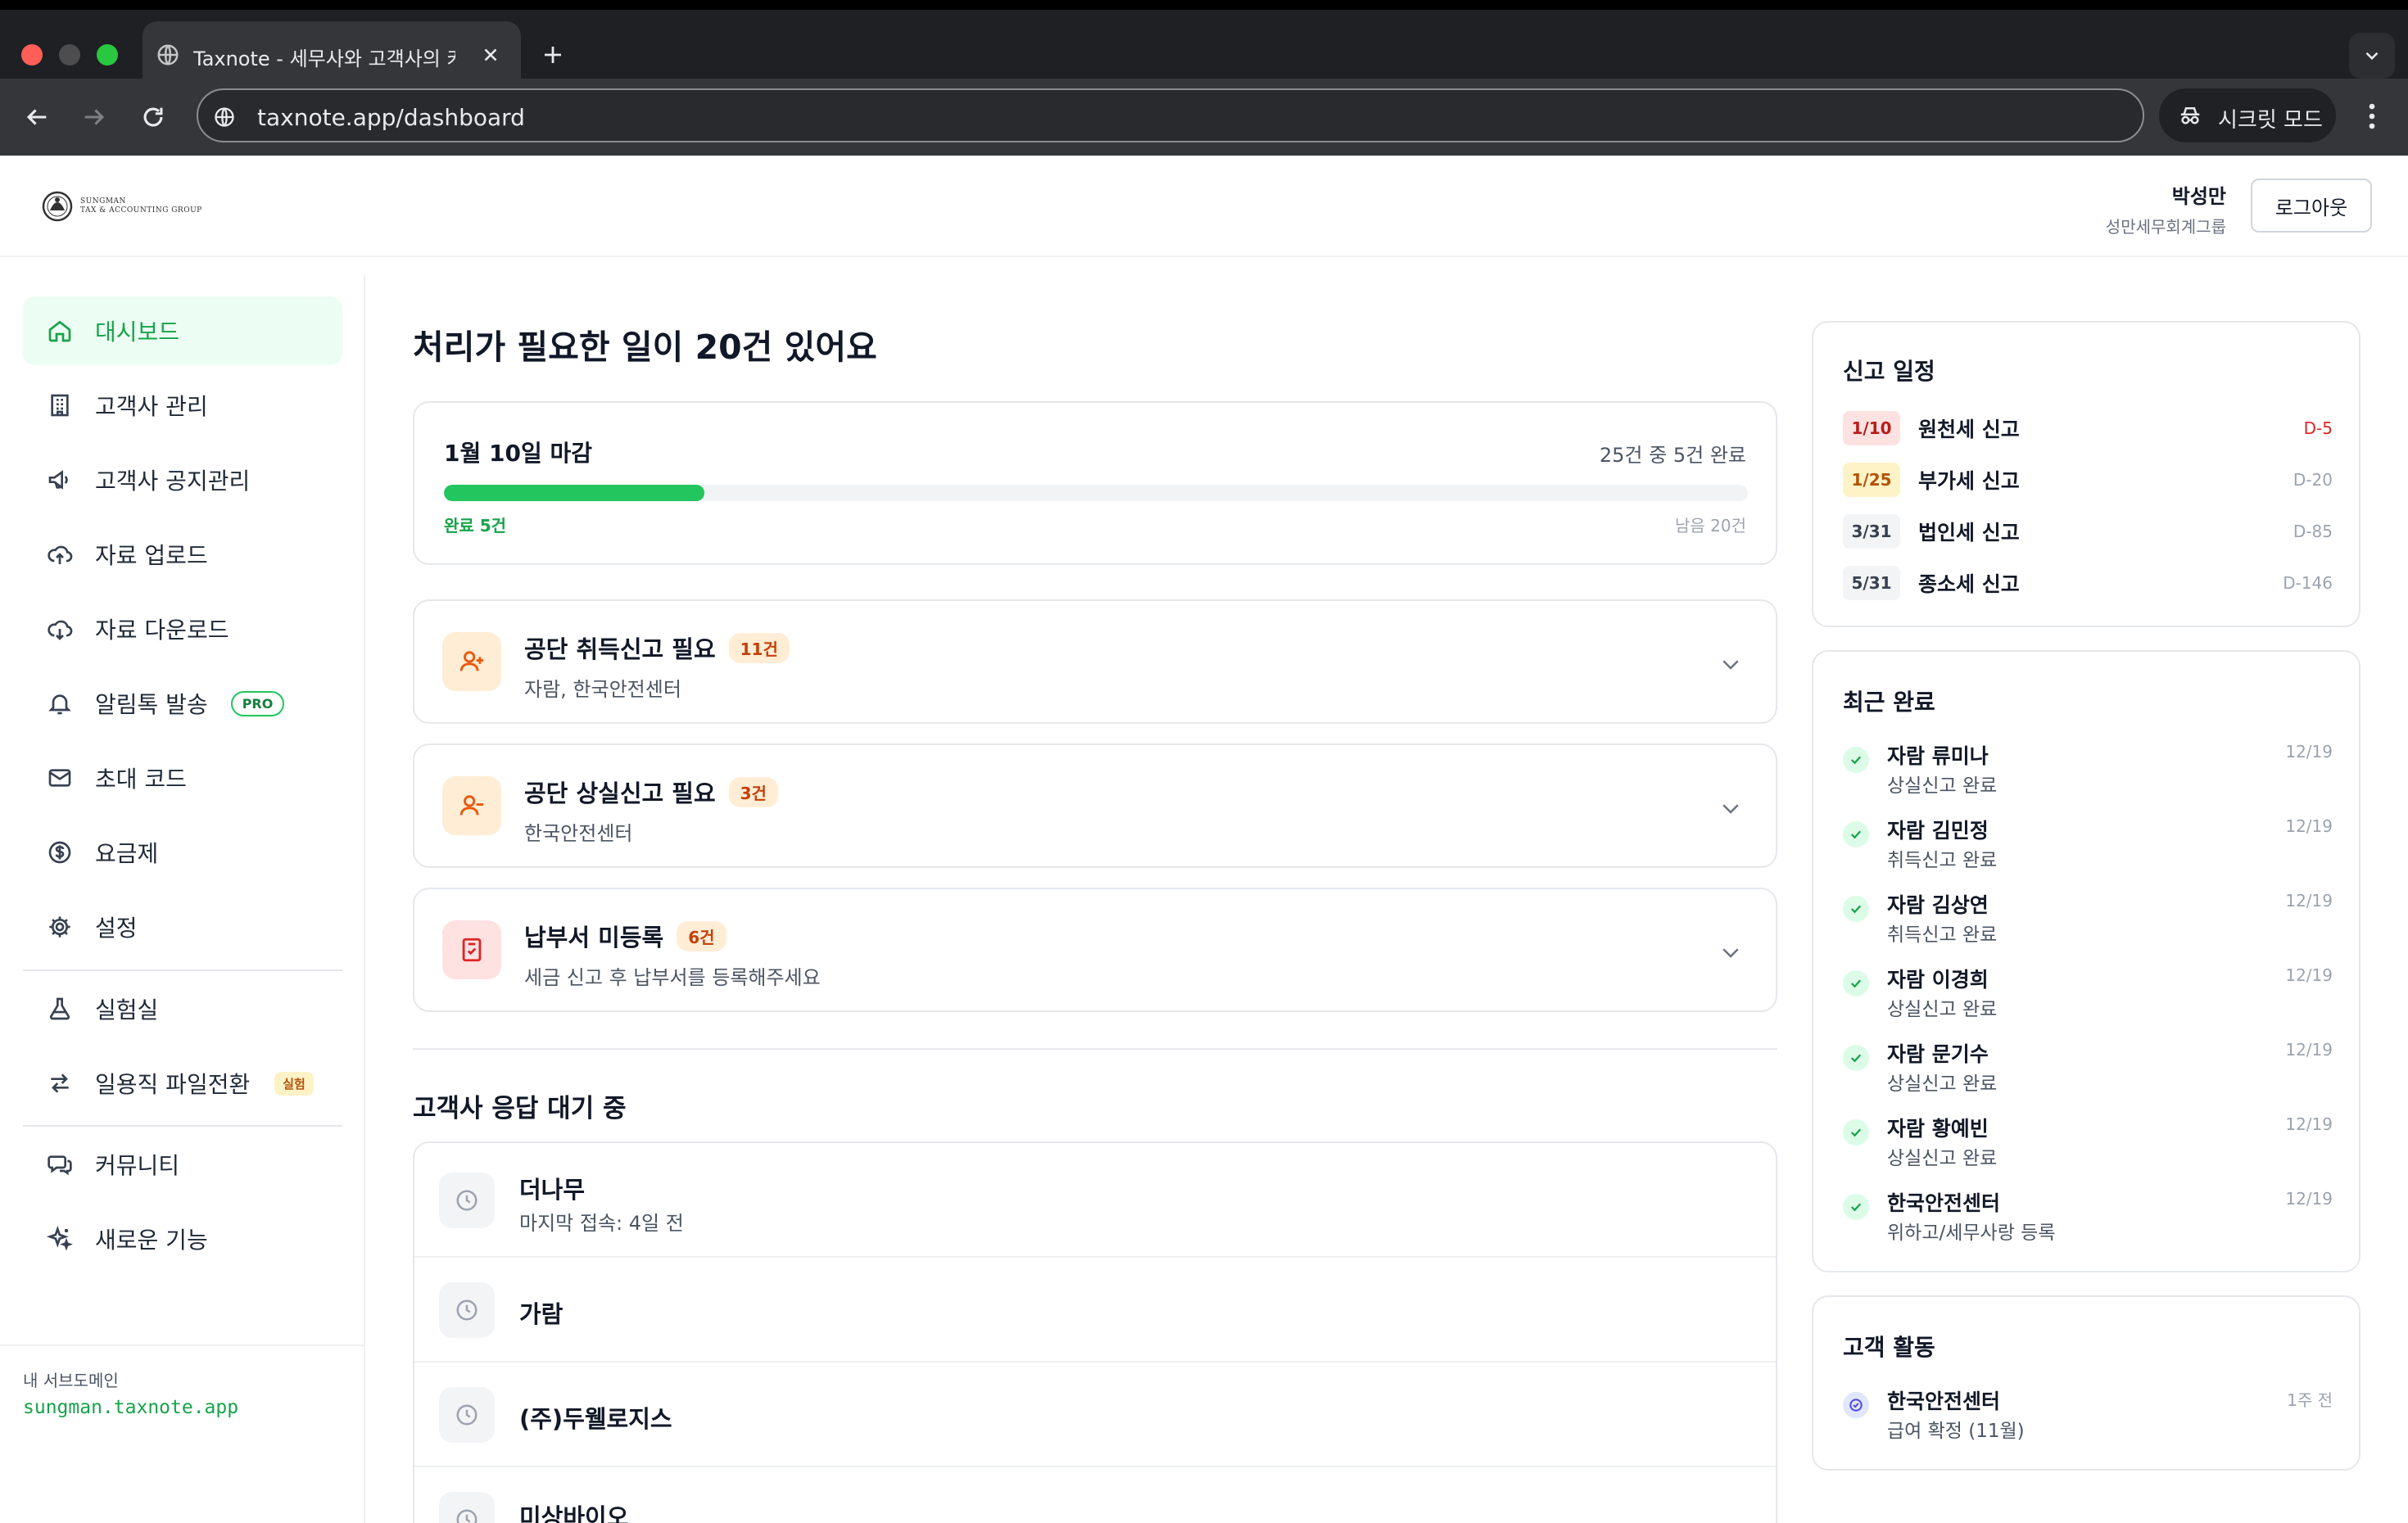 The width and height of the screenshot is (2408, 1523). Describe the element at coordinates (2372, 56) in the screenshot. I see `tab-search-button` at that location.